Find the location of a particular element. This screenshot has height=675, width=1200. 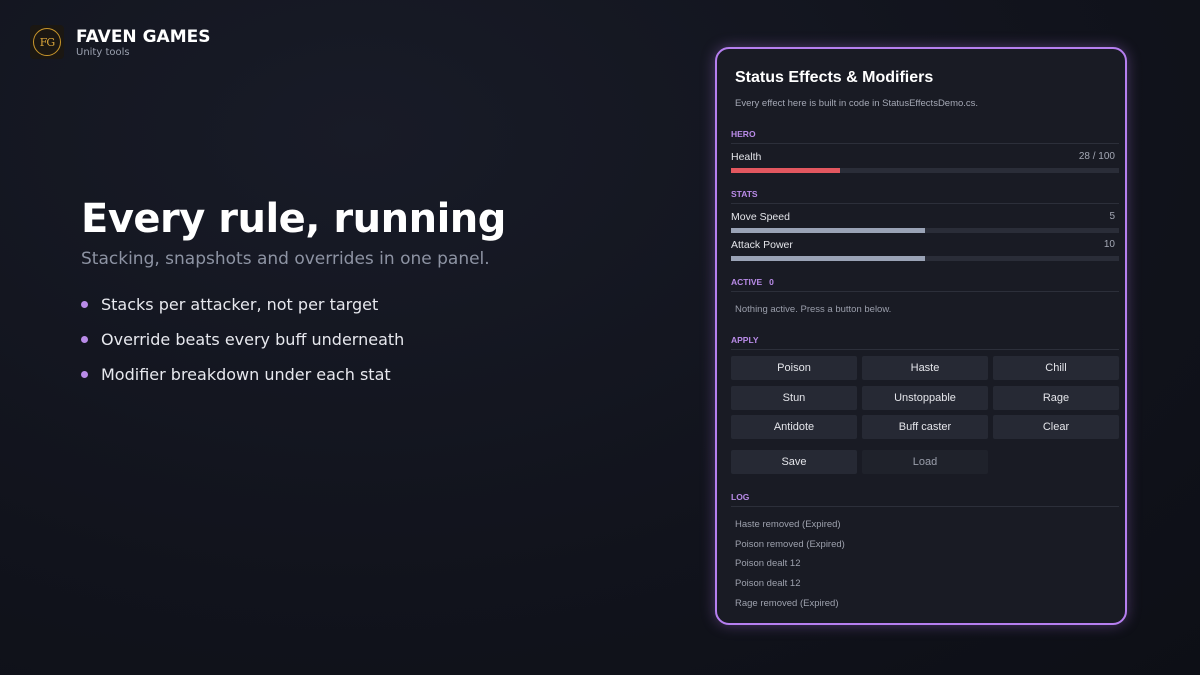

section-label: APPLY is located at coordinates (745, 340).